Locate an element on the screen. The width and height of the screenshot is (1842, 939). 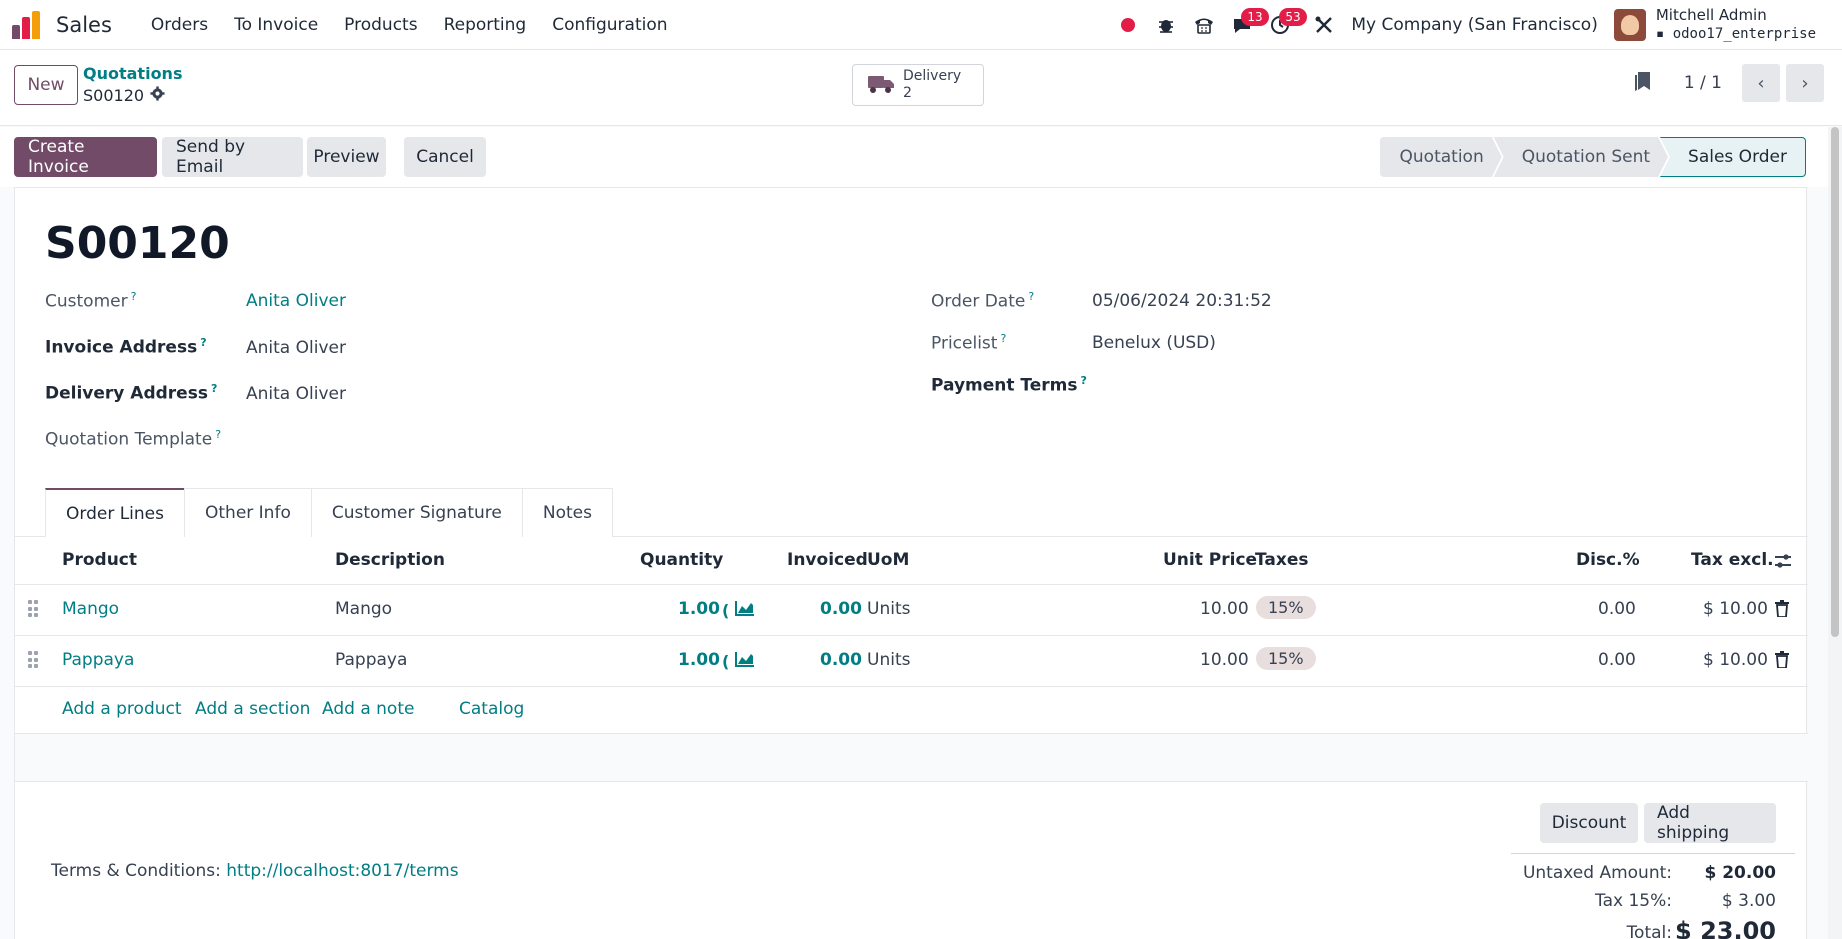
chevron-left-icon: ‹ is located at coordinates (1761, 83).